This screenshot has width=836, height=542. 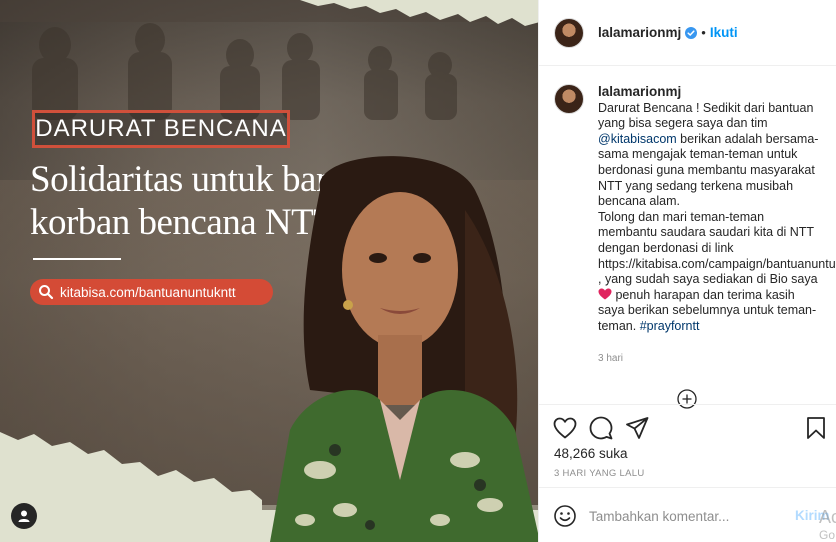 I want to click on post-date: 3 HARI YANG LALU, so click(x=599, y=473).